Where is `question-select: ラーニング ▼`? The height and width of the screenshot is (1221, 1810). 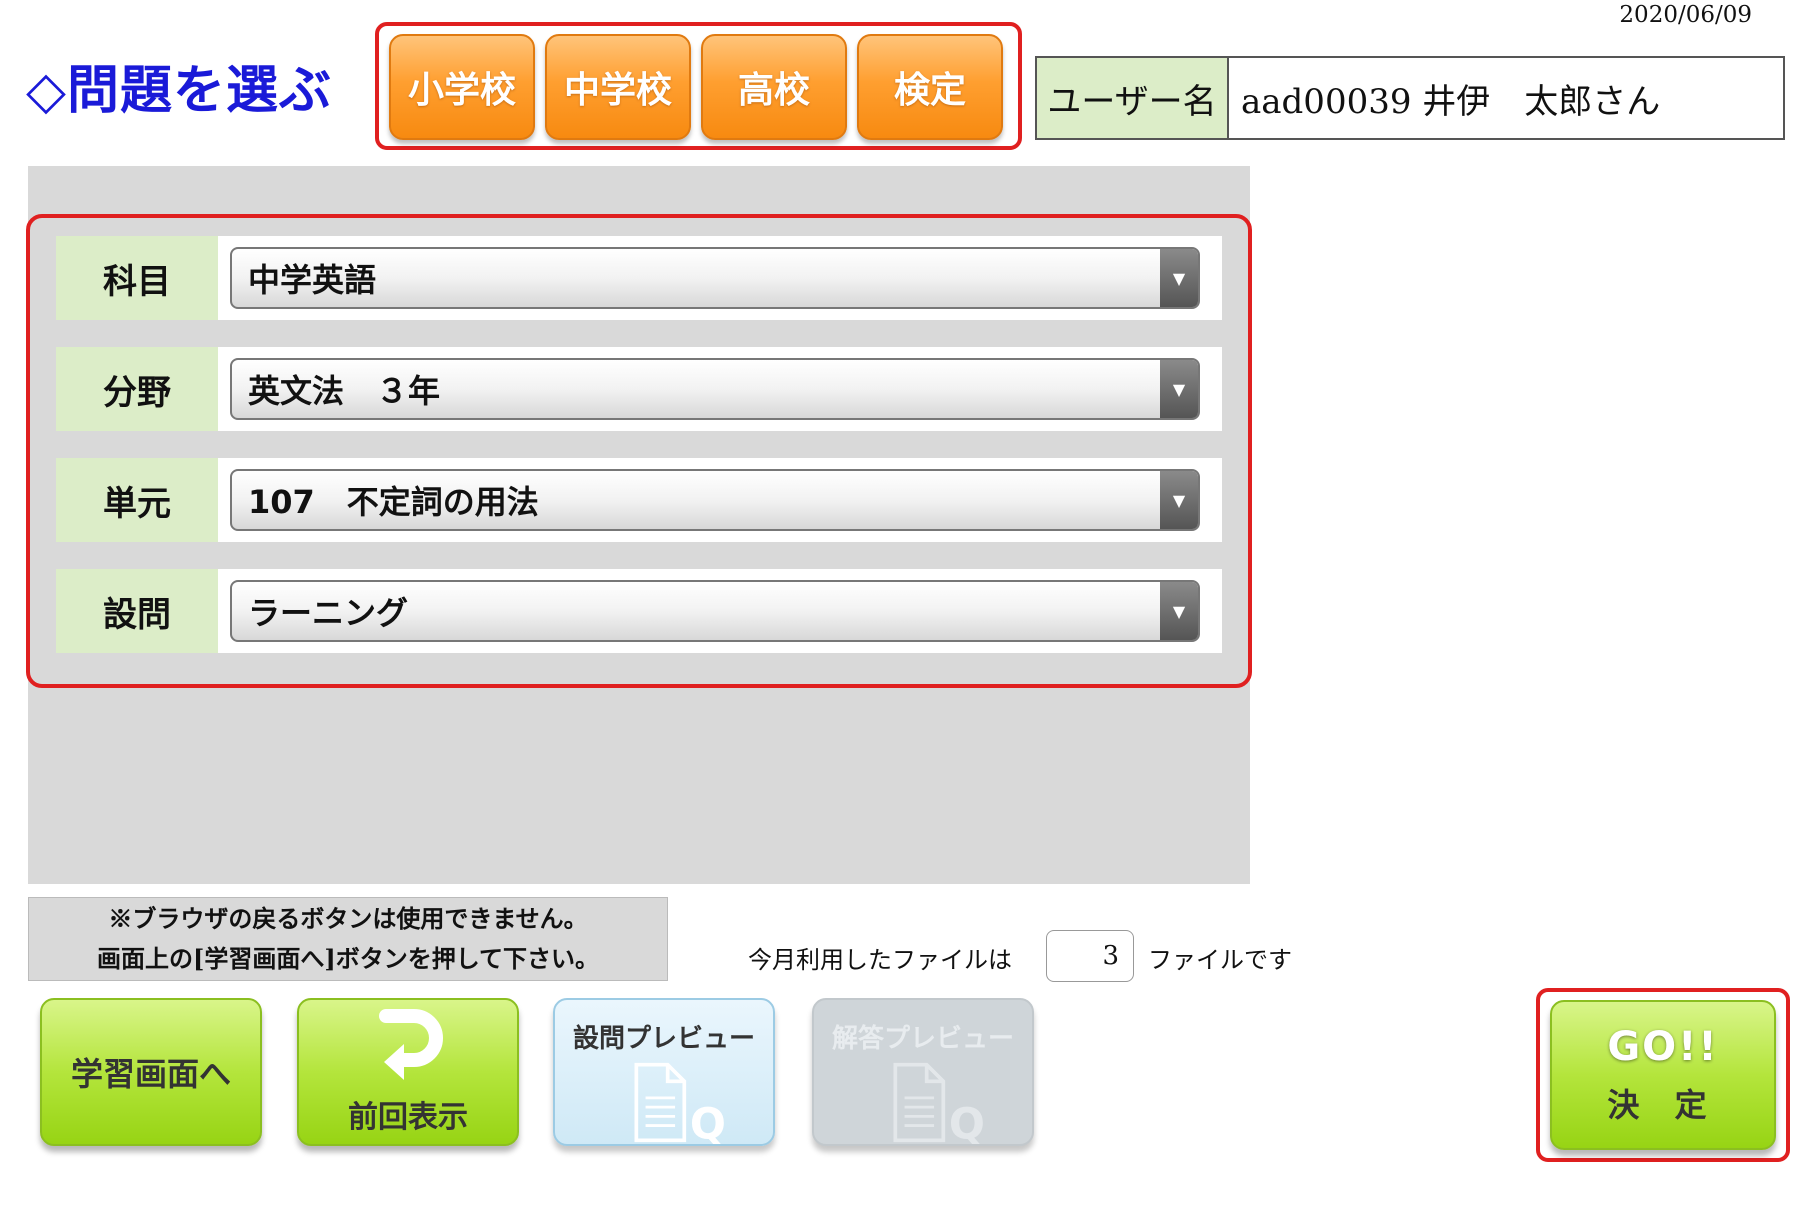 question-select: ラーニング ▼ is located at coordinates (715, 611).